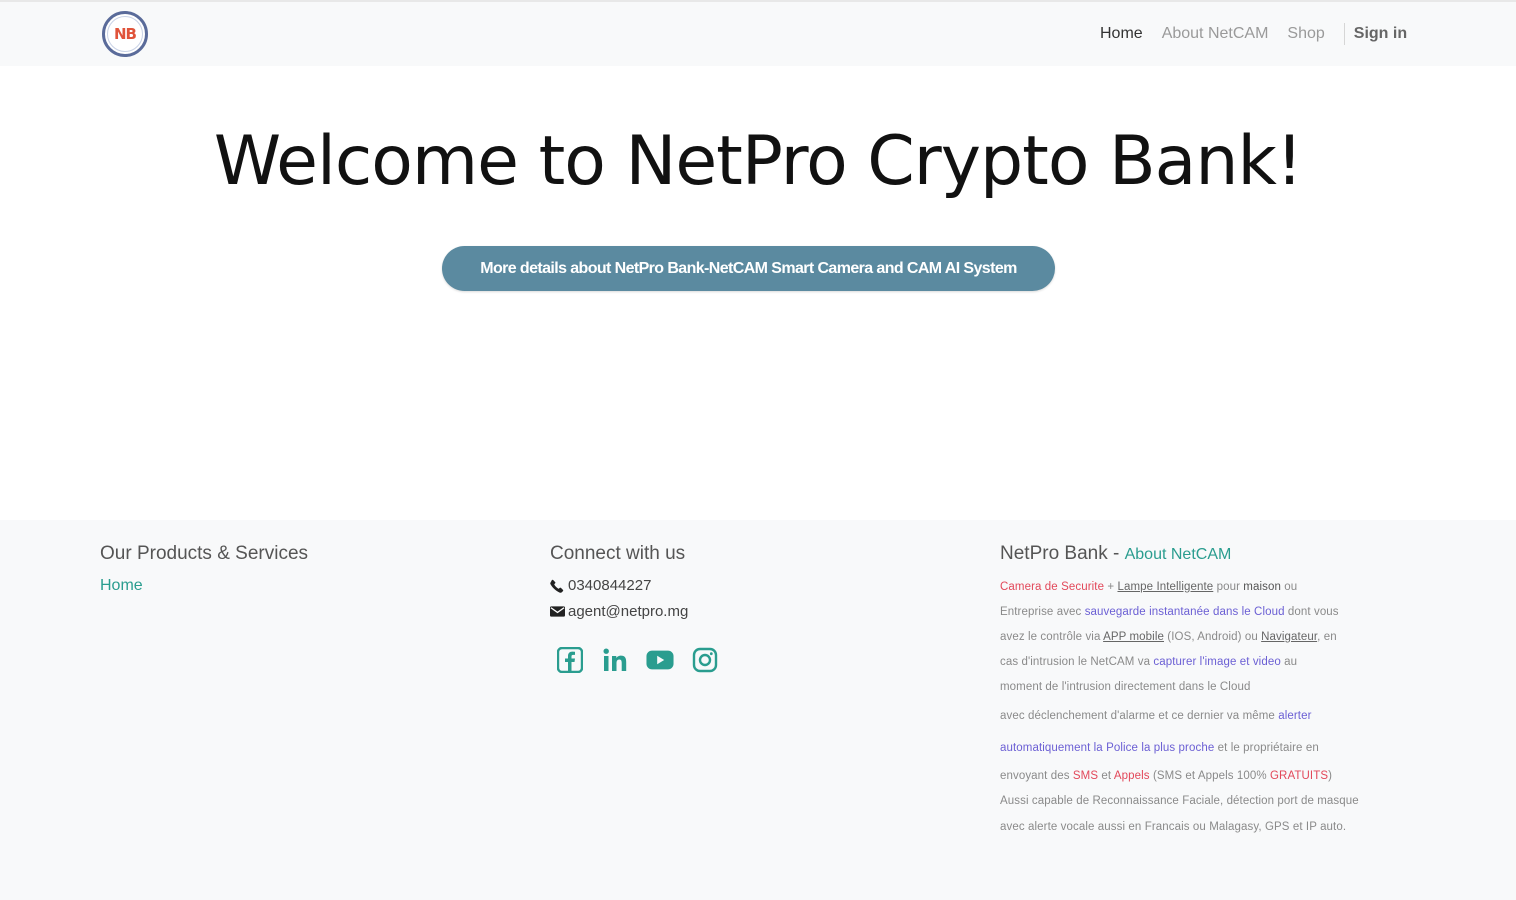  I want to click on email-line: agent@netpro.mg, so click(619, 611).